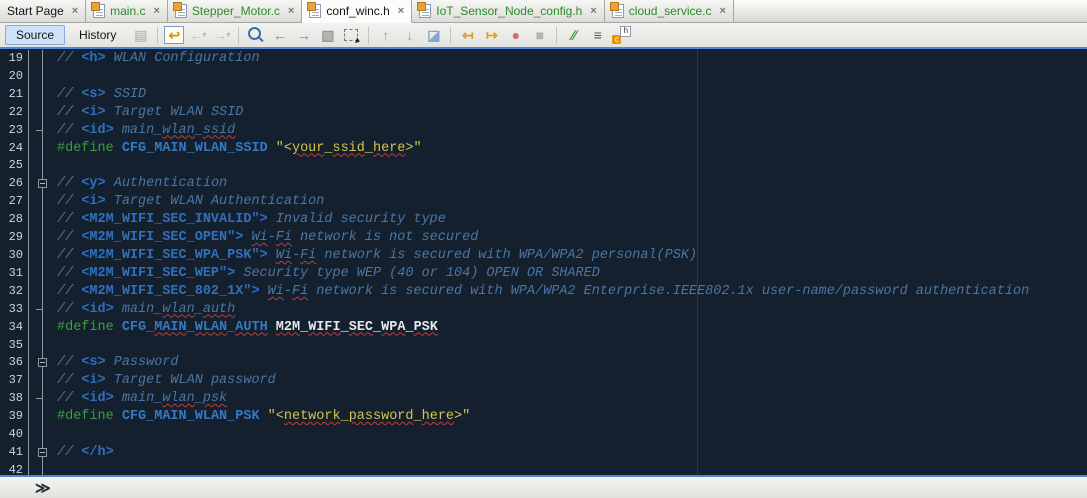 This screenshot has width=1087, height=498. Describe the element at coordinates (14, 291) in the screenshot. I see `line-number: 32` at that location.